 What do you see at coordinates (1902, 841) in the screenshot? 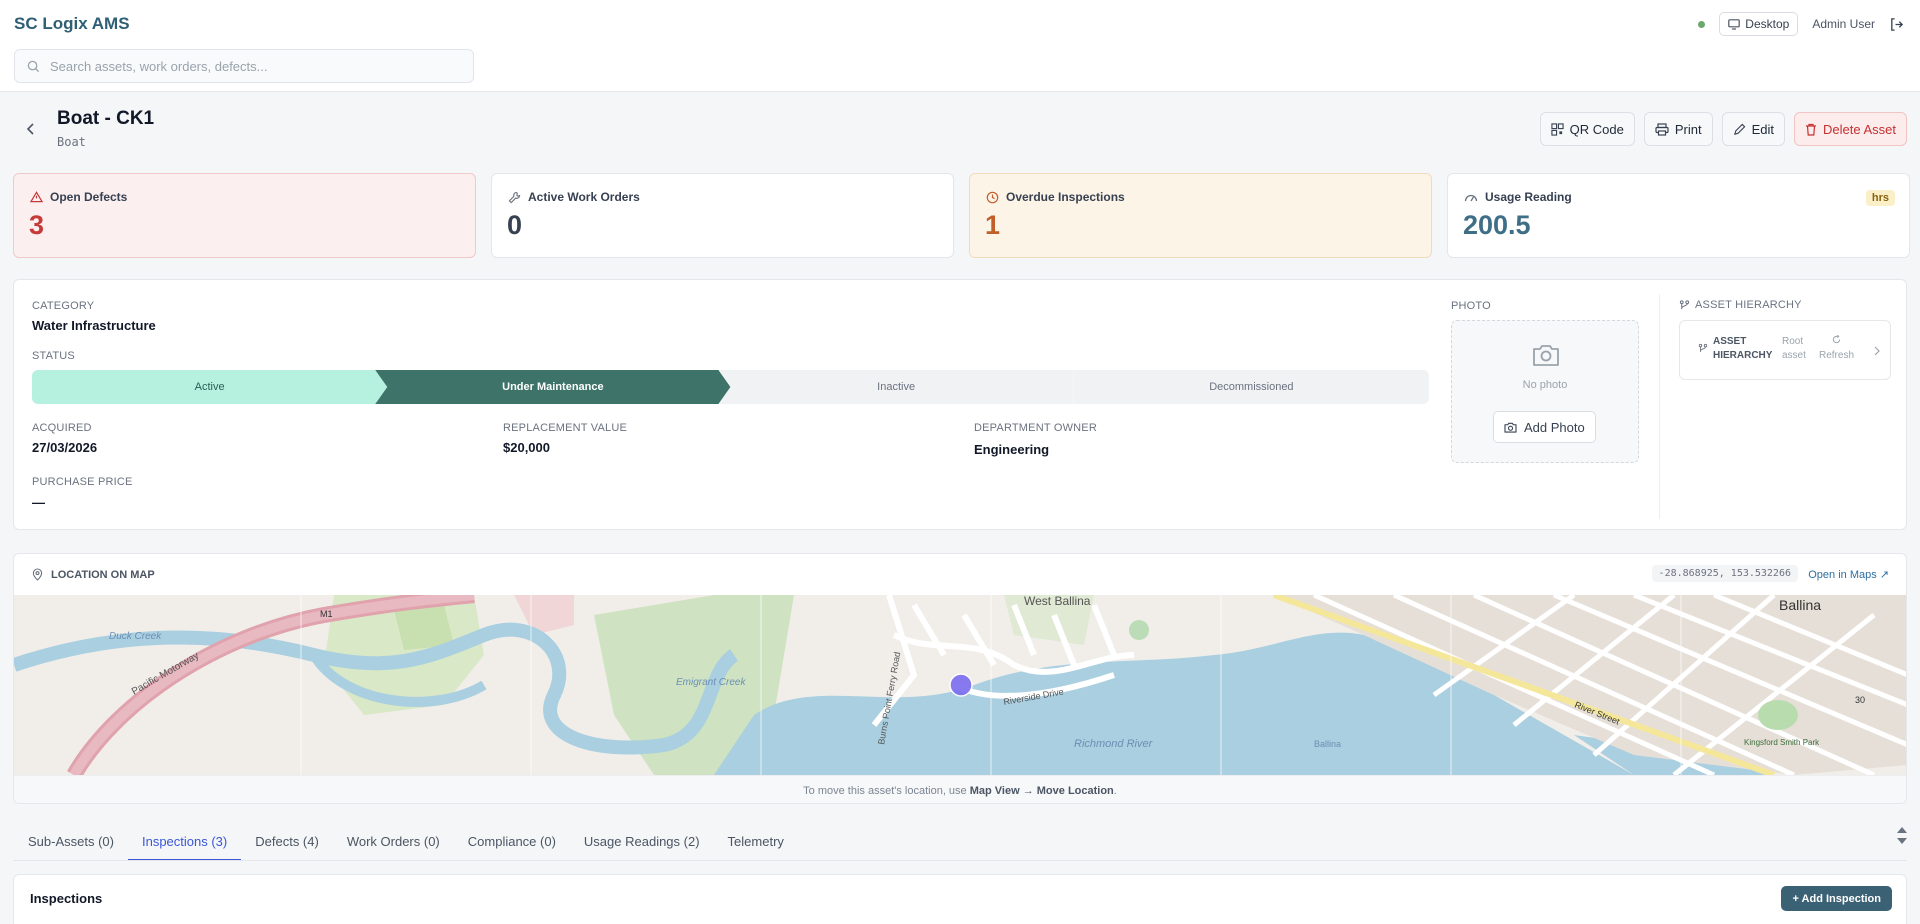
I see `scroll-down-icon` at bounding box center [1902, 841].